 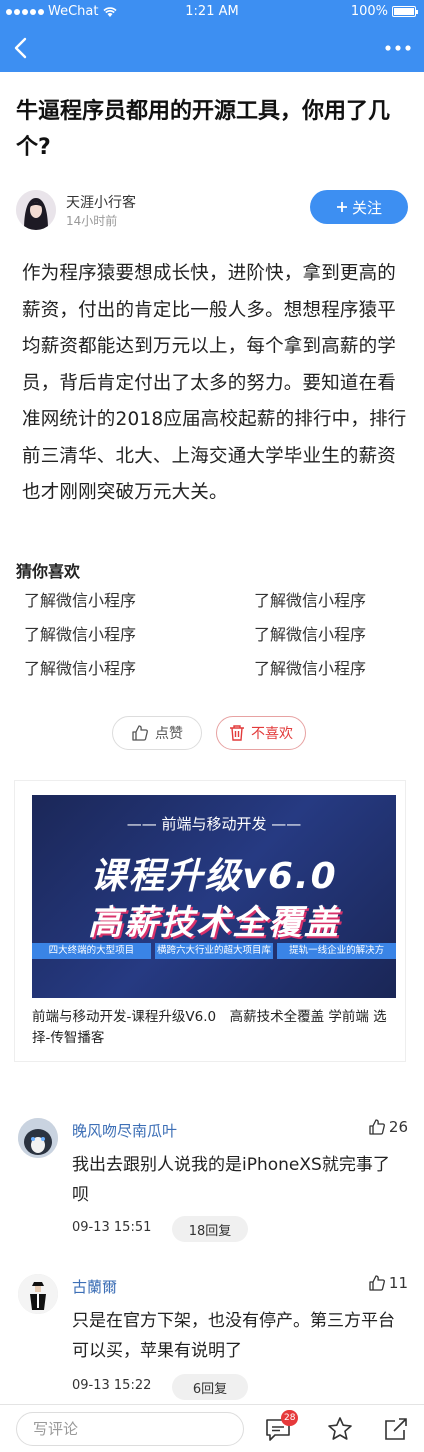 I want to click on ad-banner-subtitle: —— 前端与移动开发 ——, so click(x=214, y=824).